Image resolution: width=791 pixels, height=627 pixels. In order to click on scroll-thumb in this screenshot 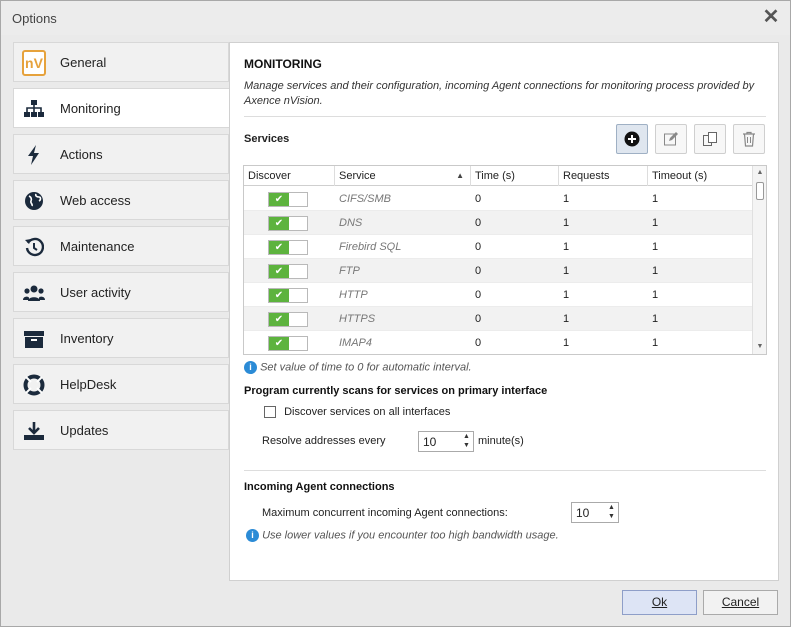, I will do `click(760, 191)`.